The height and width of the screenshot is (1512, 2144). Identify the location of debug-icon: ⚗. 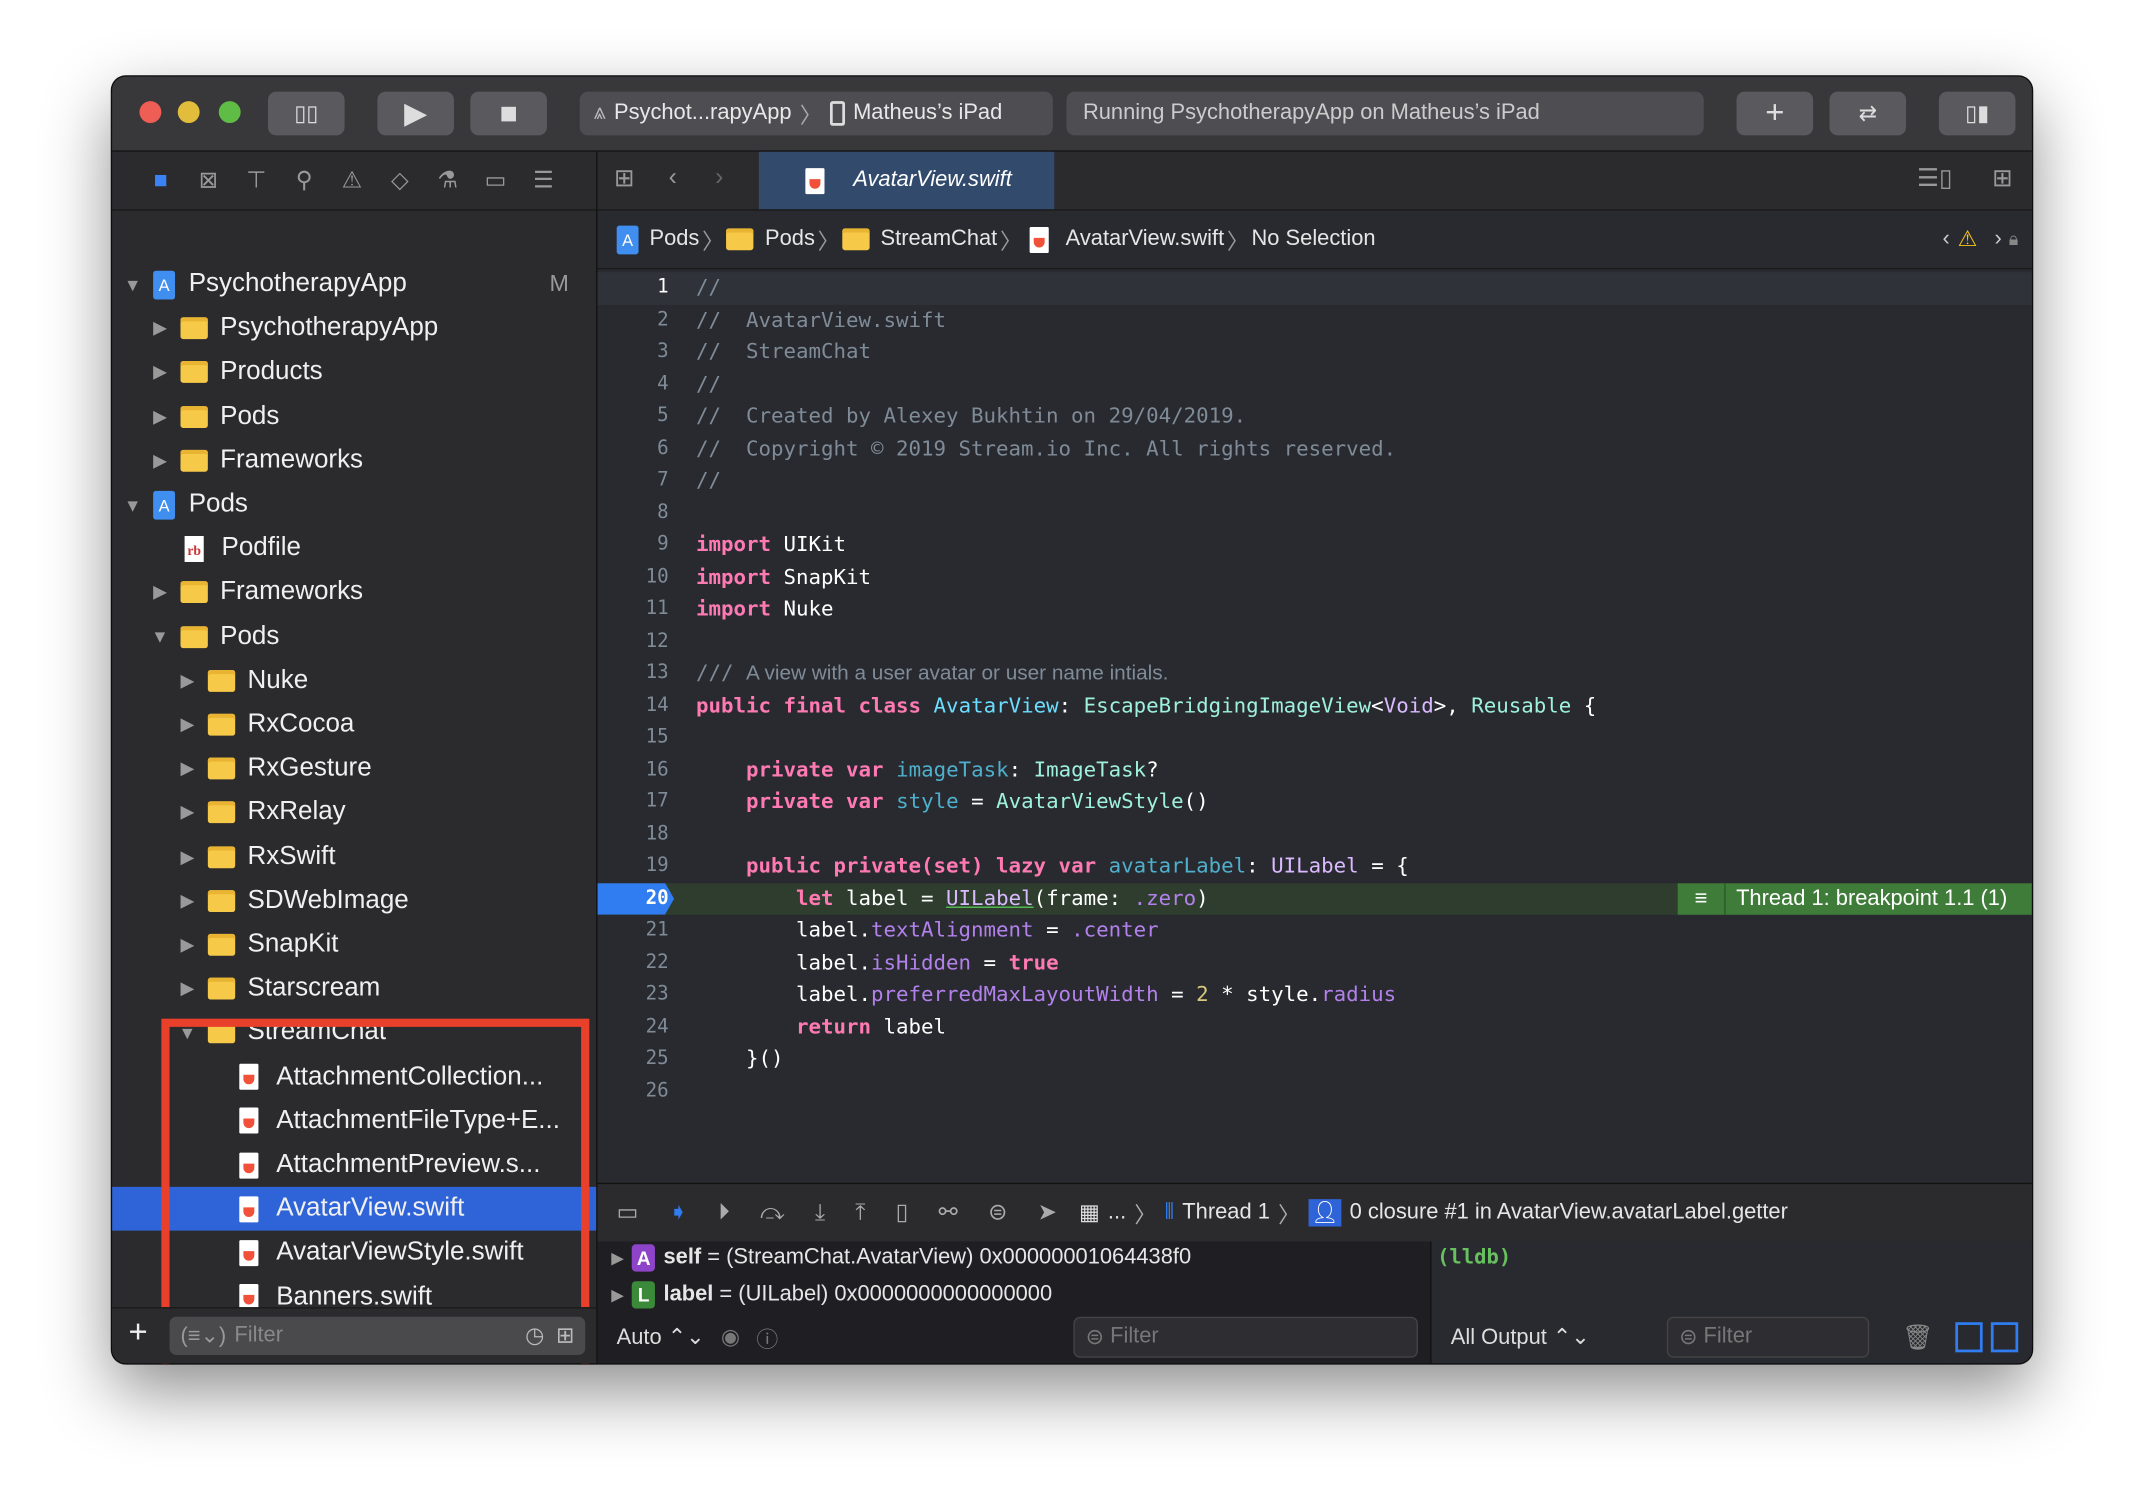
(447, 180).